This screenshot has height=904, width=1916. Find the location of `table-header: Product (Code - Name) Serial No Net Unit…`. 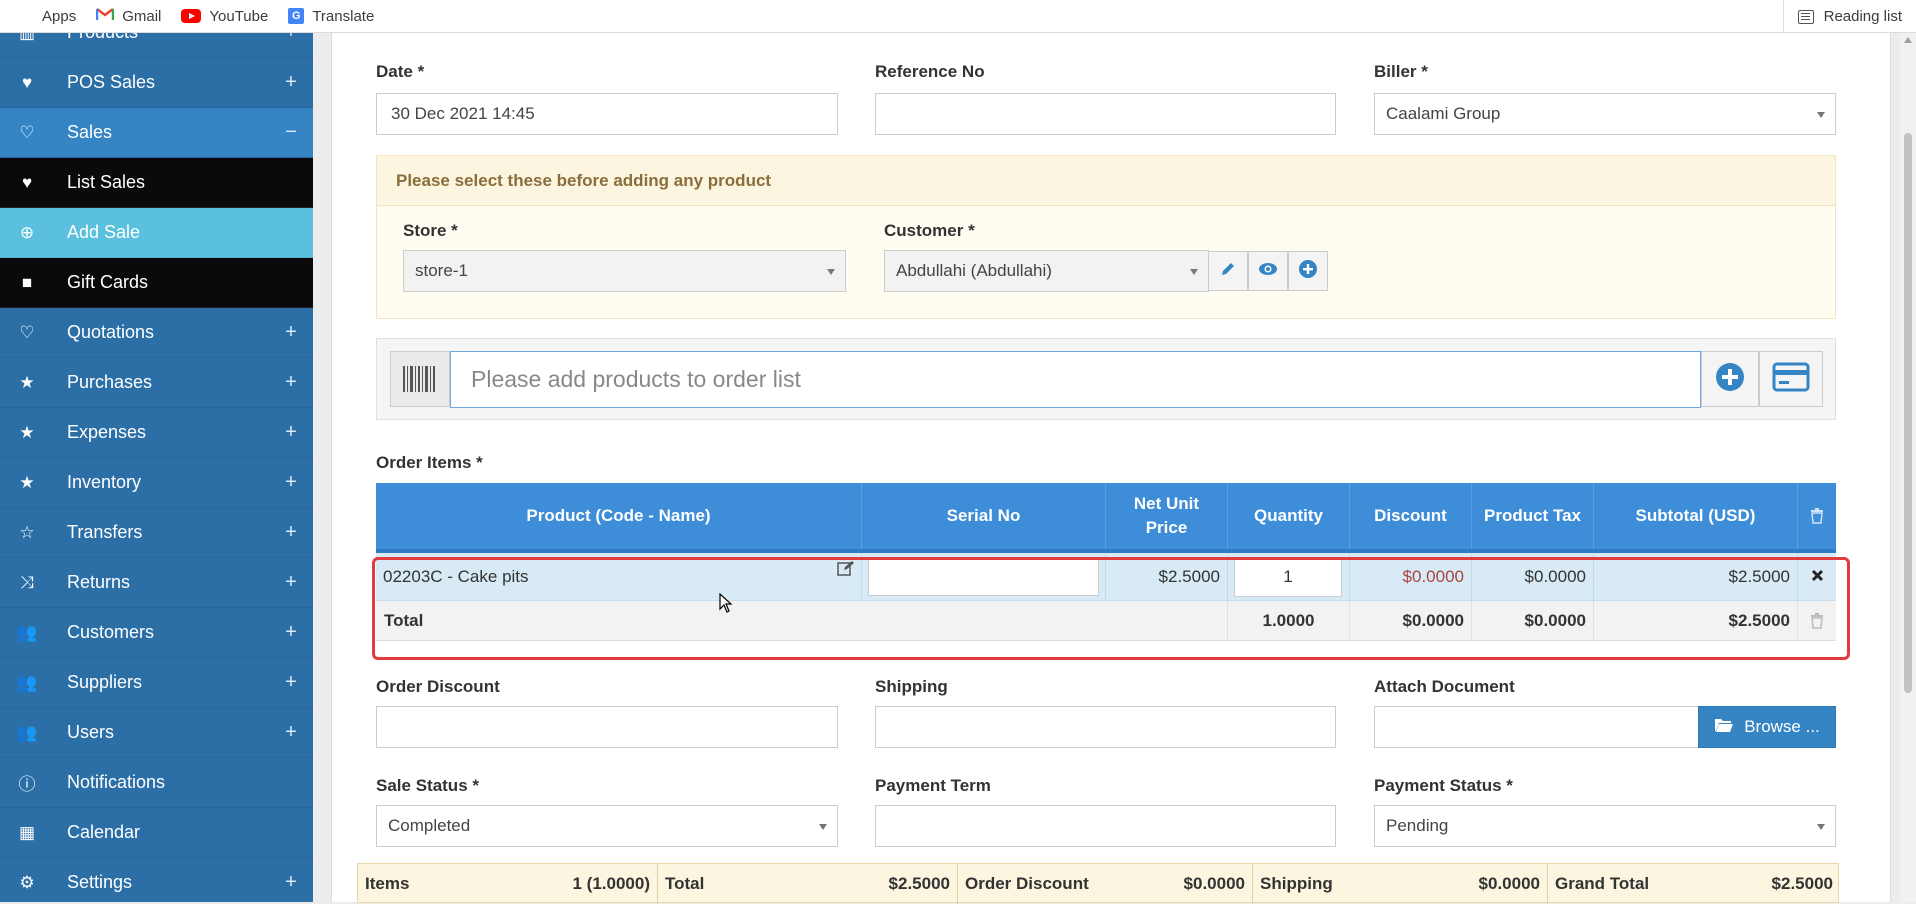

table-header: Product (Code - Name) Serial No Net Unit… is located at coordinates (1106, 516).